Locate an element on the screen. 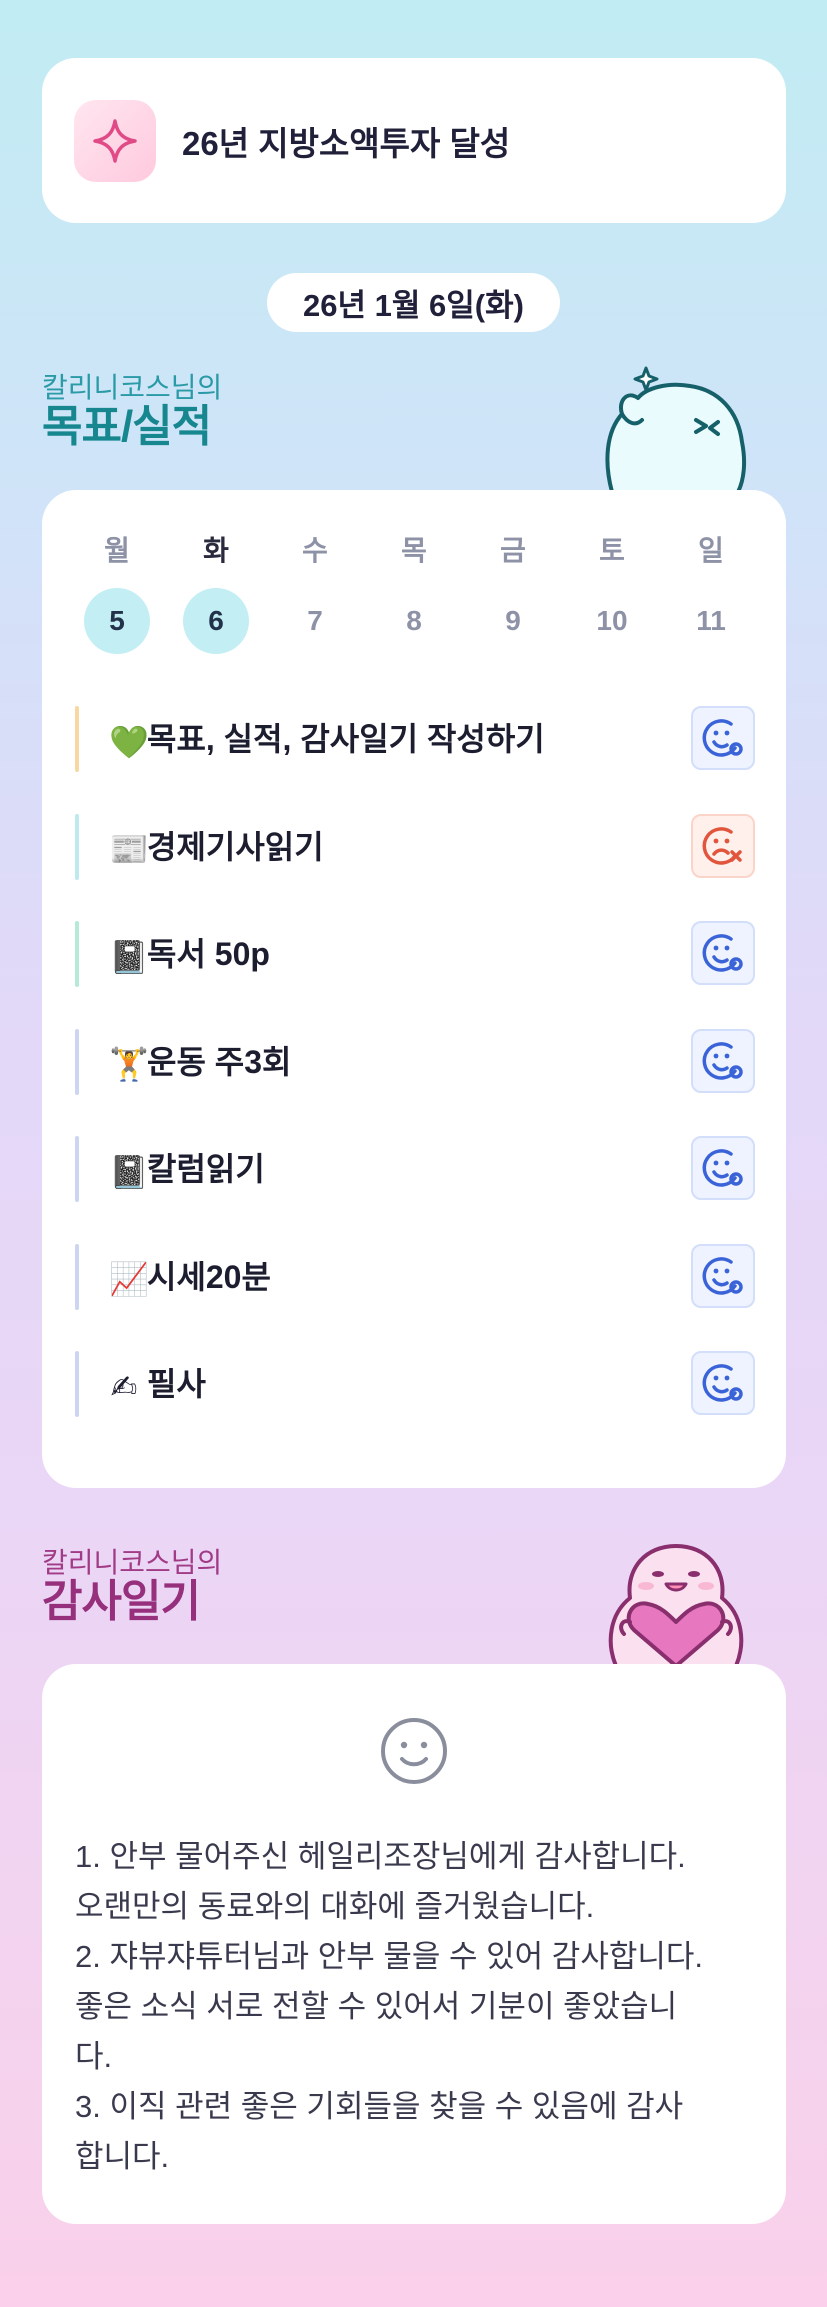 The width and height of the screenshot is (827, 2307). day-column: 수7 is located at coordinates (315, 592).